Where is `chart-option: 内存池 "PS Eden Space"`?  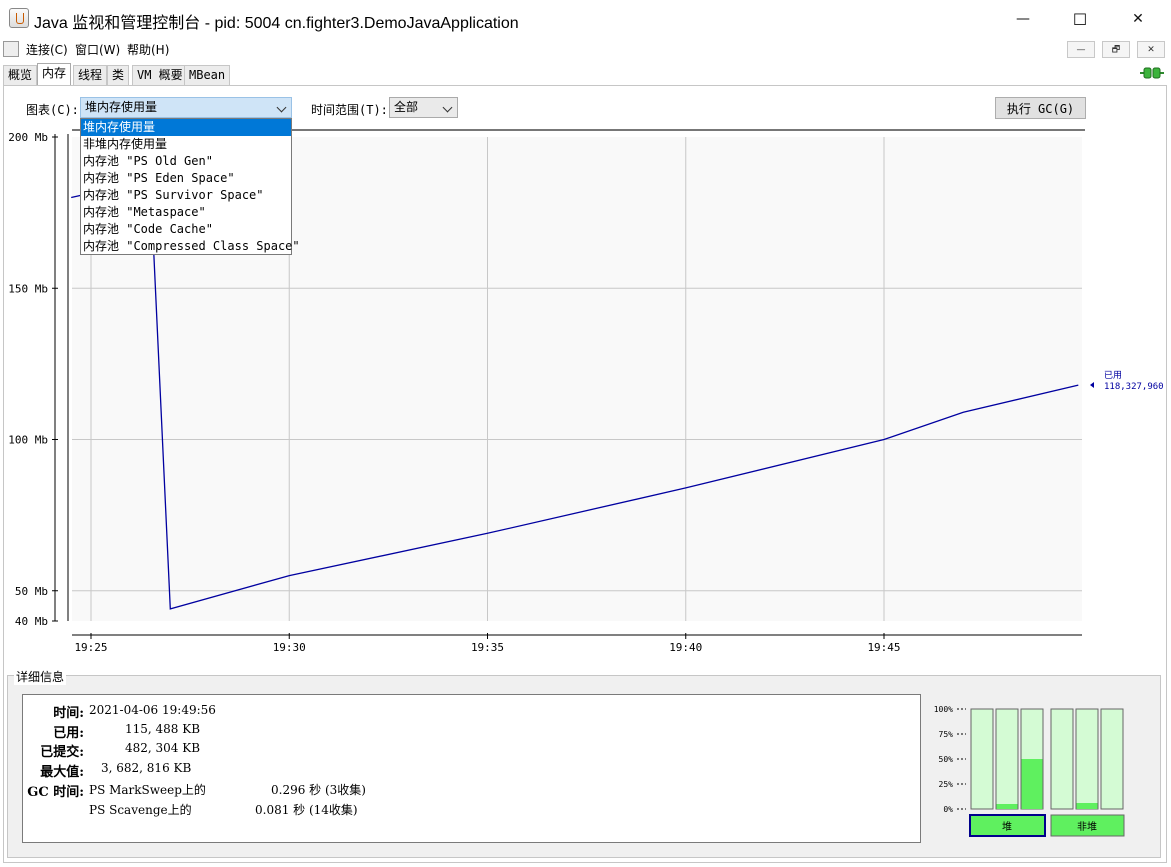 chart-option: 内存池 "PS Eden Space" is located at coordinates (186, 178).